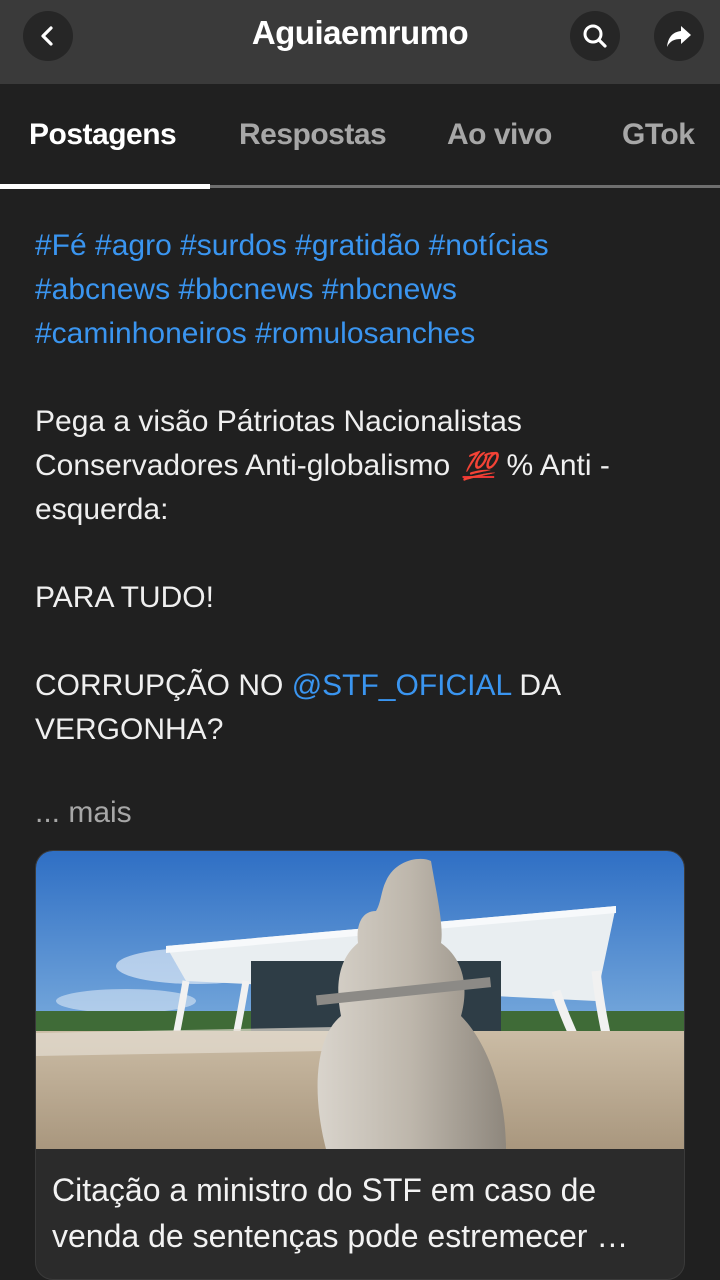 The width and height of the screenshot is (720, 1280). I want to click on mention-link: @STF_OFICIAL, so click(401, 685).